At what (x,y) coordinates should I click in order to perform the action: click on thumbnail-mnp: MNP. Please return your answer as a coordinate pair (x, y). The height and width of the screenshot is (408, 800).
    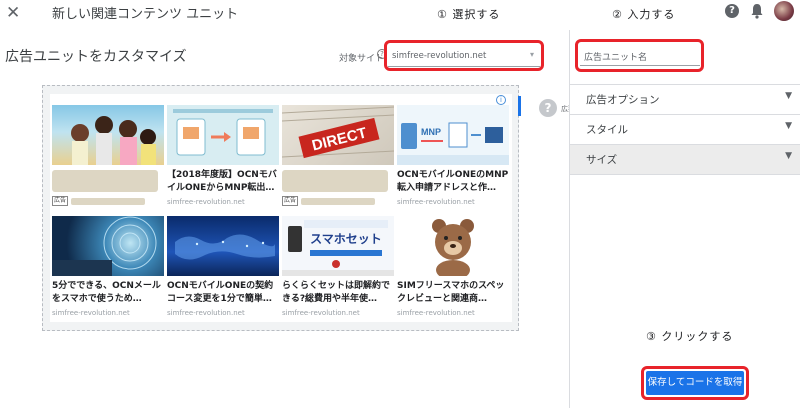
    Looking at the image, I should click on (453, 135).